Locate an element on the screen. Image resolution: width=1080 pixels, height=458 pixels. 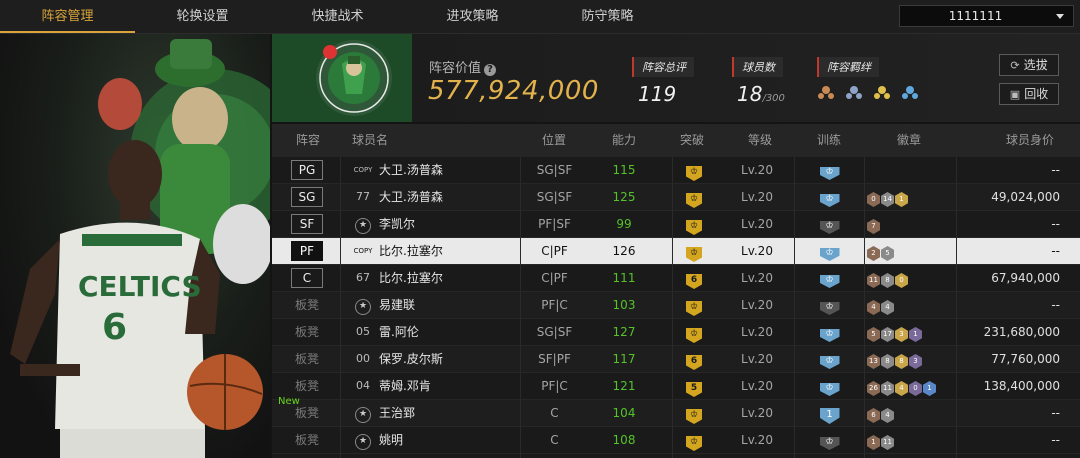
select-players-button-label: 选拔 is located at coordinates (1035, 65).